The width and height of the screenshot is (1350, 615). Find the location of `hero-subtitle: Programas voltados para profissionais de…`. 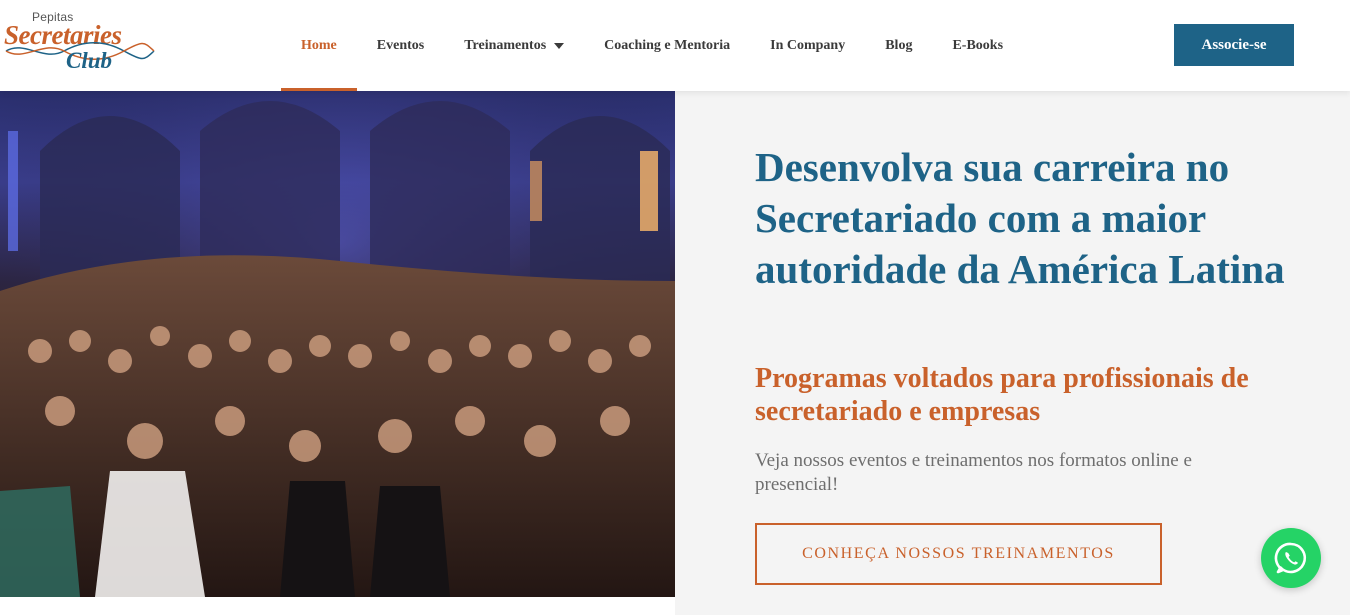

hero-subtitle: Programas voltados para profissionais de… is located at coordinates (1002, 395).